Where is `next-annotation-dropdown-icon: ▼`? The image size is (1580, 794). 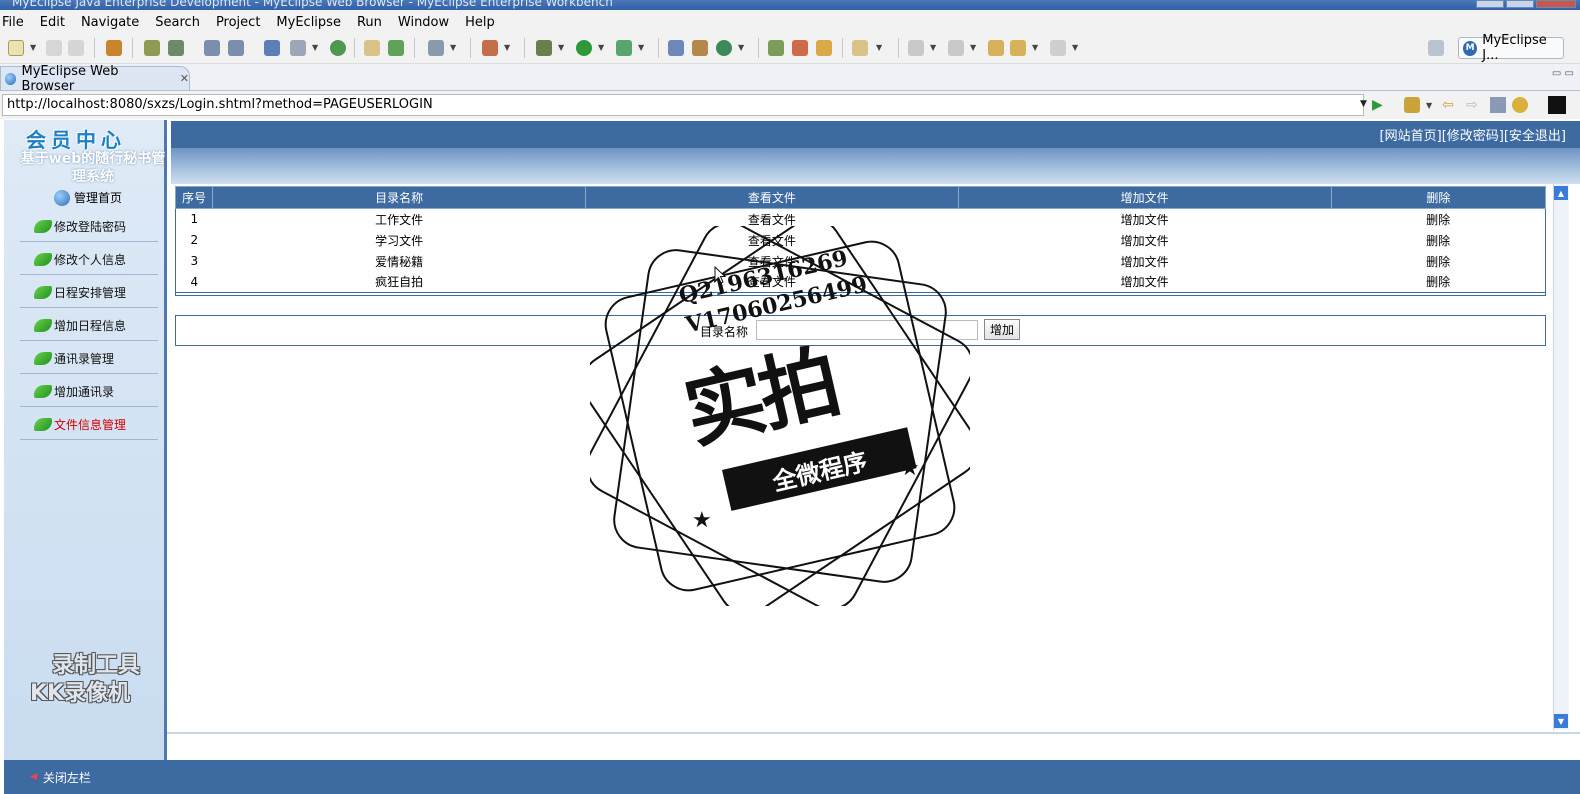 next-annotation-dropdown-icon: ▼ is located at coordinates (933, 47).